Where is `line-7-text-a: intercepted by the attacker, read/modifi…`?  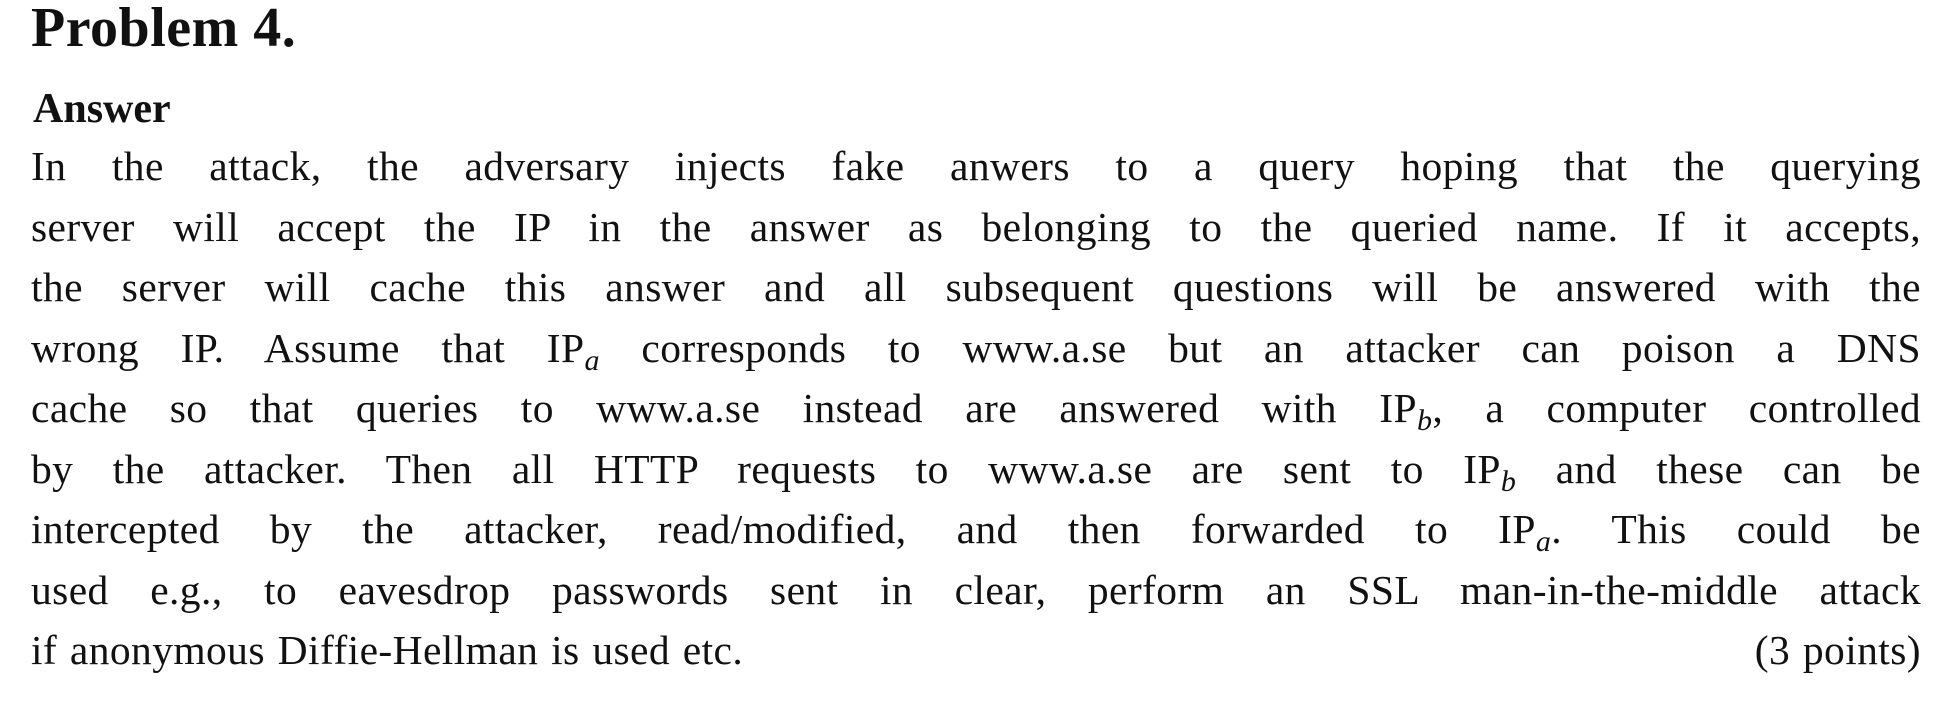
line-7-text-a: intercepted by the attacker, read/modifi… is located at coordinates (783, 529).